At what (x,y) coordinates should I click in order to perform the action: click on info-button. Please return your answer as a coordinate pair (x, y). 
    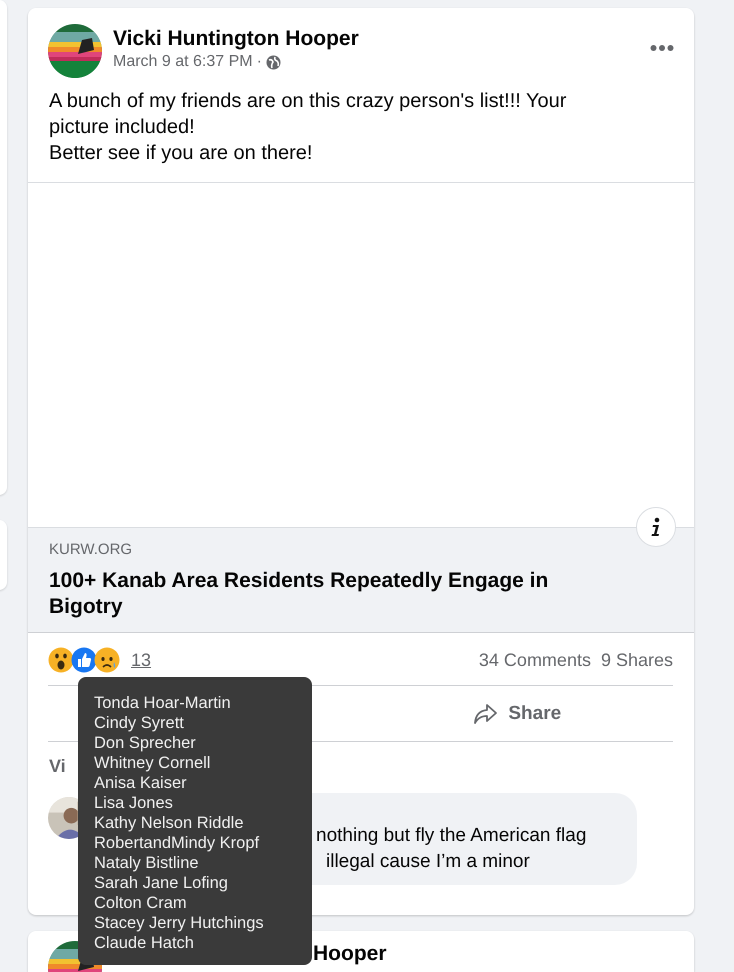
    Looking at the image, I should click on (656, 527).